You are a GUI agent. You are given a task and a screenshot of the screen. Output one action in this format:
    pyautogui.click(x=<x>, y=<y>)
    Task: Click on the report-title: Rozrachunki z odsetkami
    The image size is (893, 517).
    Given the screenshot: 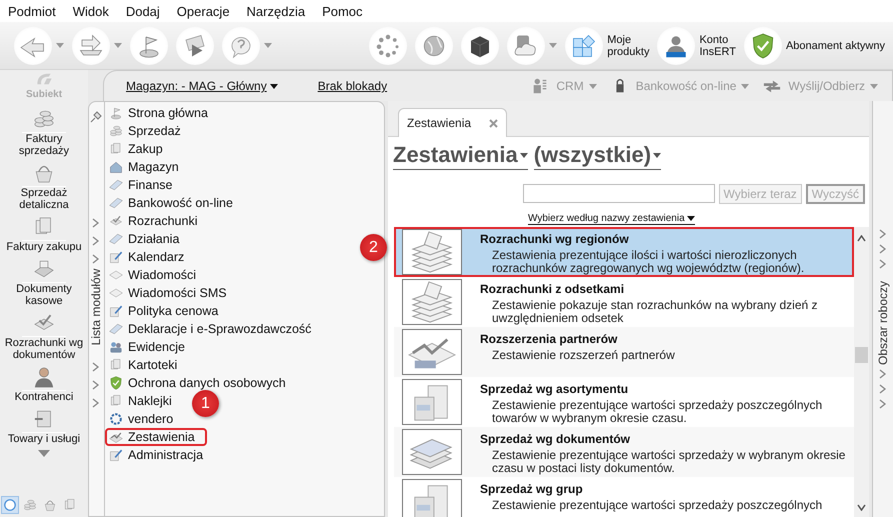 What is the action you would take?
    pyautogui.click(x=553, y=289)
    